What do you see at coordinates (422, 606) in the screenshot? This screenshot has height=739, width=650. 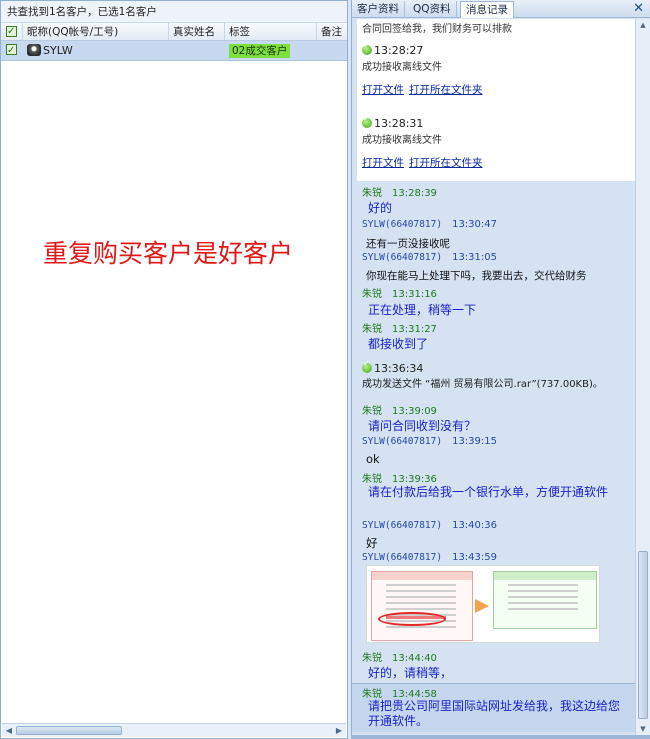 I see `receipt-payer-panel` at bounding box center [422, 606].